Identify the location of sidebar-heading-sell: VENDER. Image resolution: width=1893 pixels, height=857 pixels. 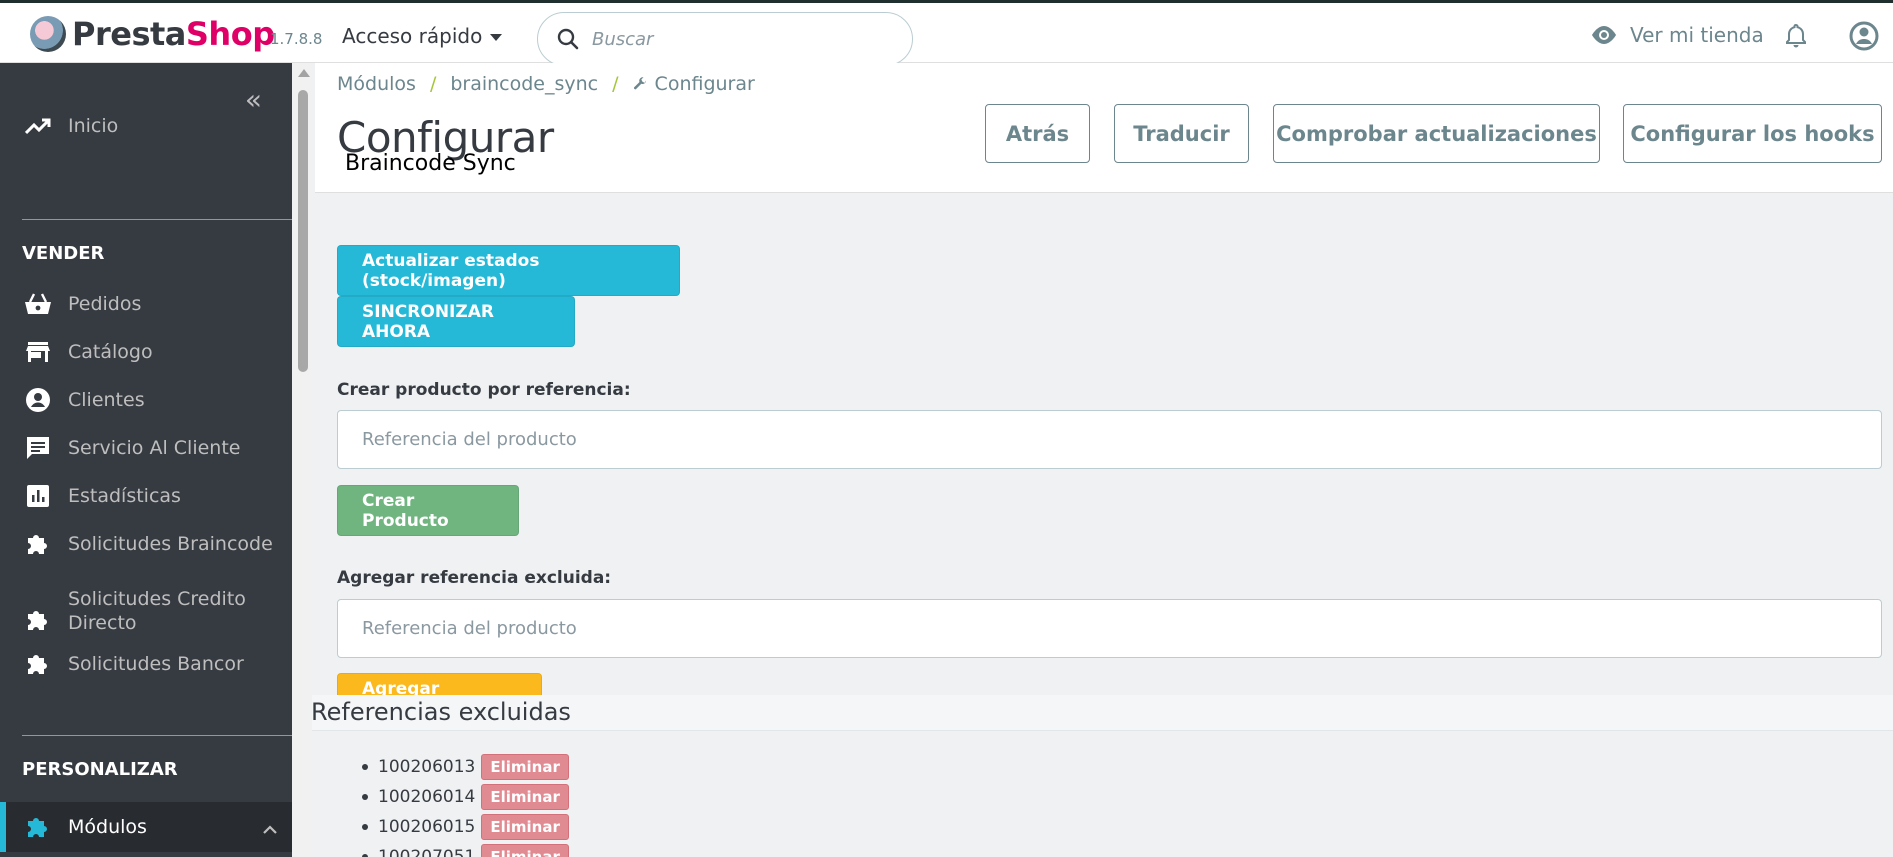
(63, 253).